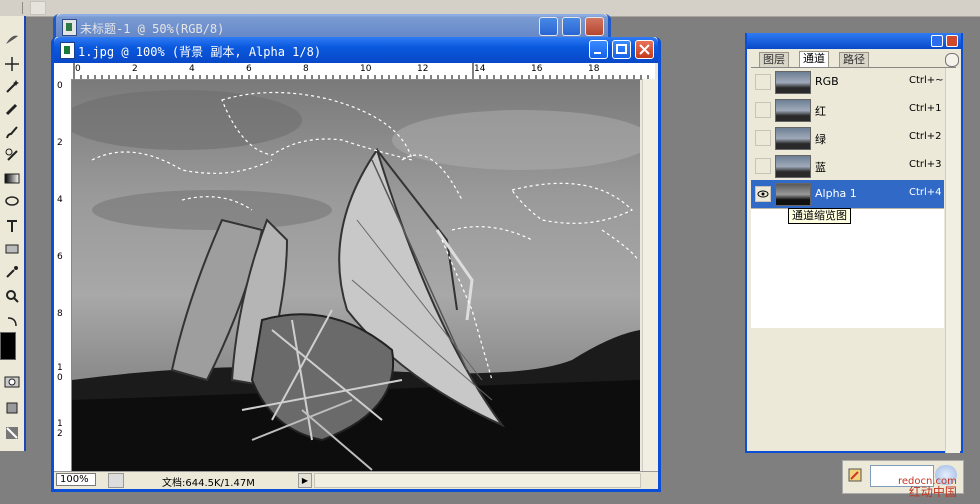  Describe the element at coordinates (8, 346) in the screenshot. I see `foreground-color-swatch` at that location.